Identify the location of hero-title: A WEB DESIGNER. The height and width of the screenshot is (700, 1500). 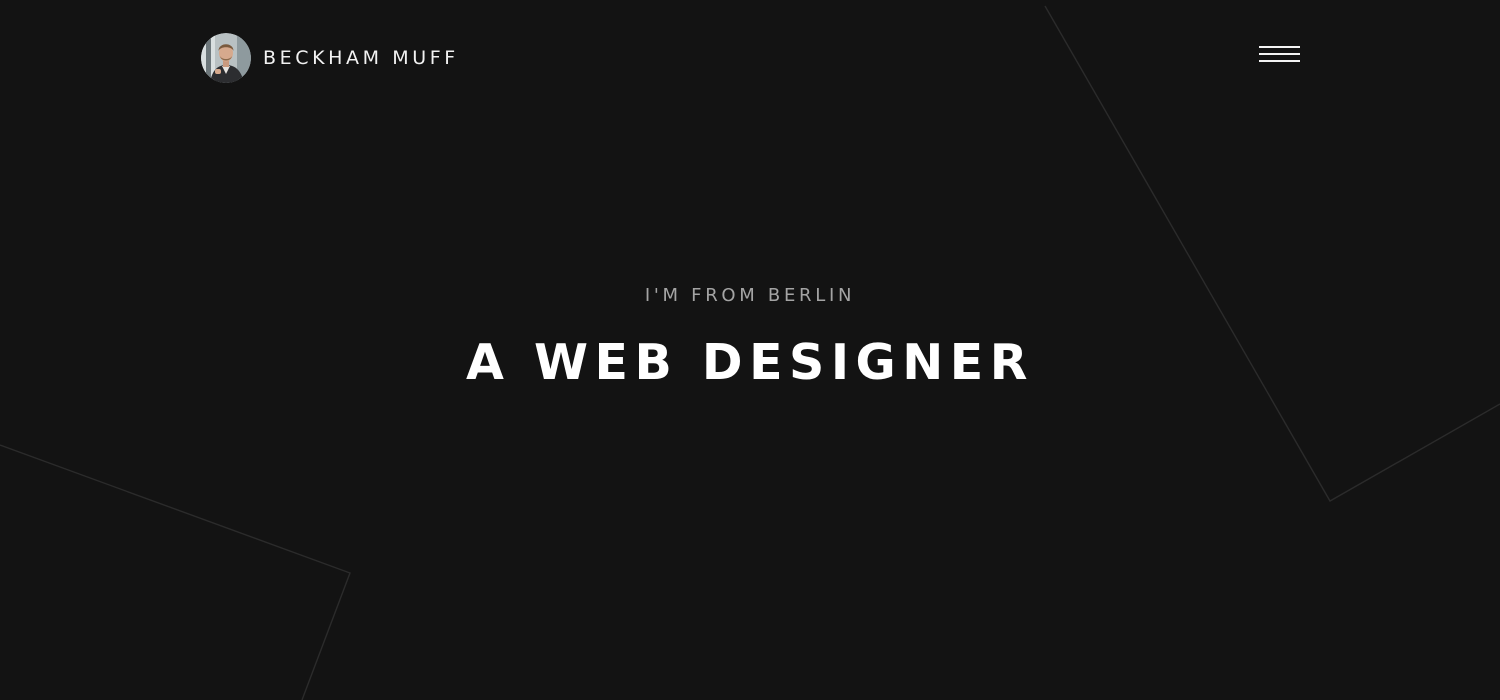
(749, 362).